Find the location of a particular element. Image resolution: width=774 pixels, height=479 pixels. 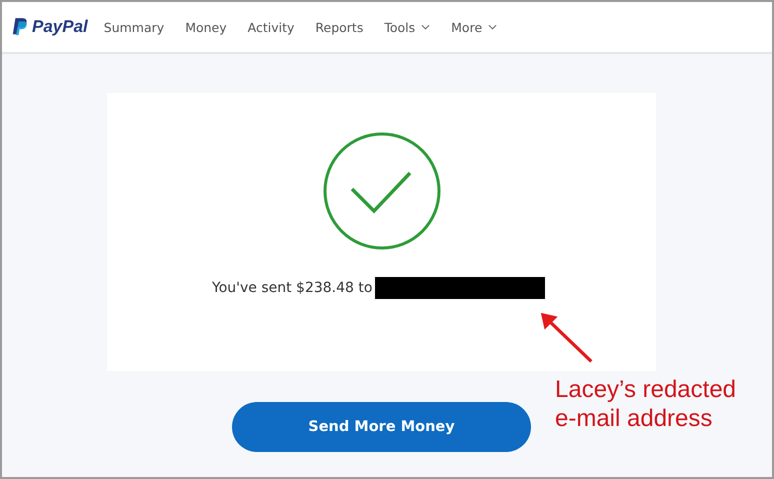

paypal-logo: PayPal is located at coordinates (60, 27).